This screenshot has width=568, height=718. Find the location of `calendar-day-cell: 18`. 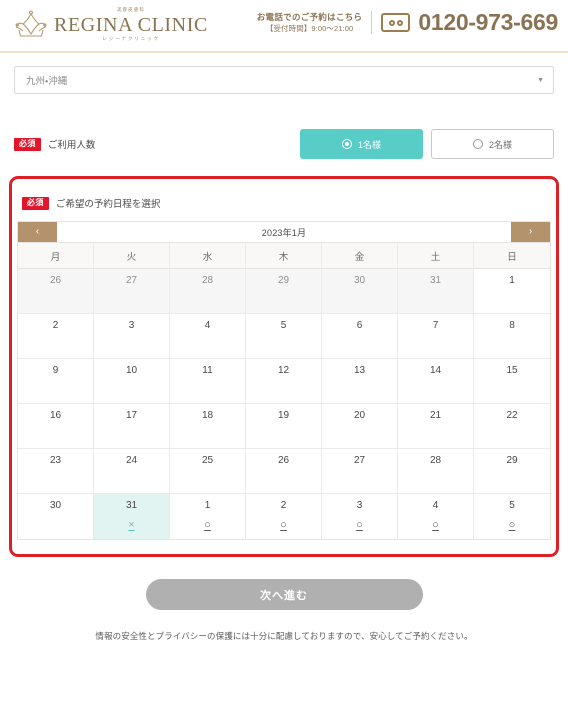

calendar-day-cell: 18 is located at coordinates (208, 426).